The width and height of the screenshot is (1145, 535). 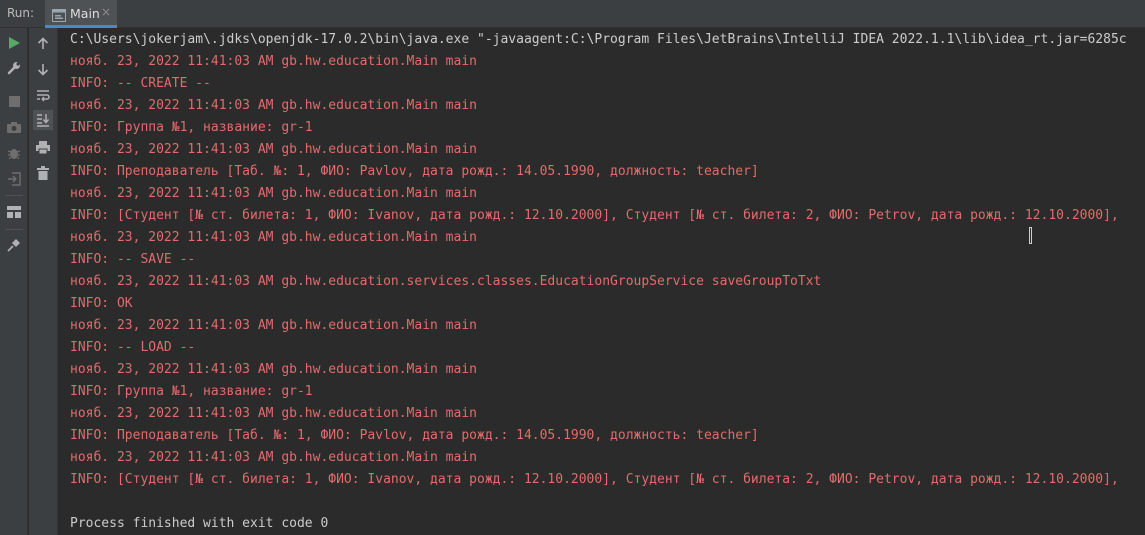 What do you see at coordinates (106, 12) in the screenshot?
I see `close-icon: ×` at bounding box center [106, 12].